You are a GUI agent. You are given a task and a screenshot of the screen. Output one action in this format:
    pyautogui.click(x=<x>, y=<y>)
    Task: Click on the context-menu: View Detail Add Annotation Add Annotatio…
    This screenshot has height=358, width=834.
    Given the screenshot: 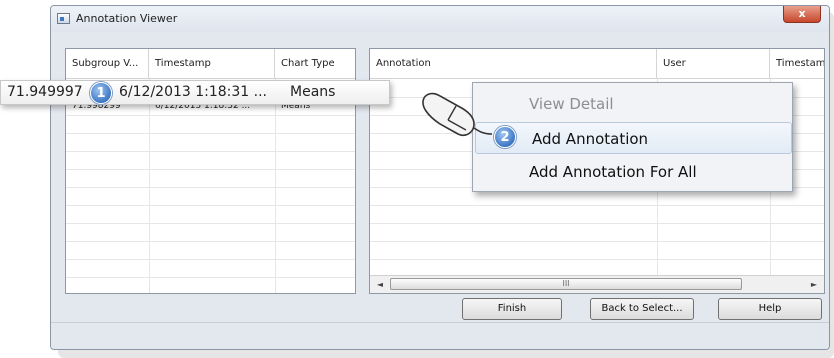 What is the action you would take?
    pyautogui.click(x=632, y=137)
    